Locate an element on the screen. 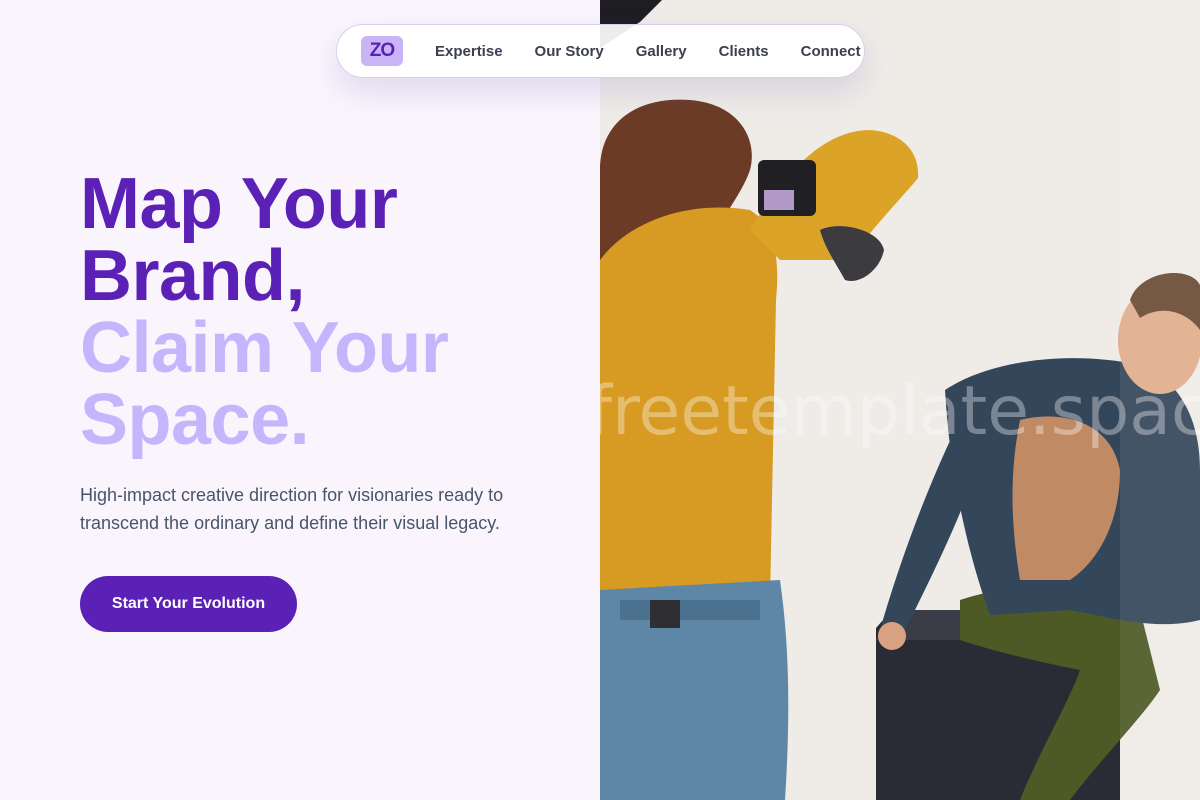 Image resolution: width=1200 pixels, height=800 pixels. headline-line-4: Space. is located at coordinates (195, 420).